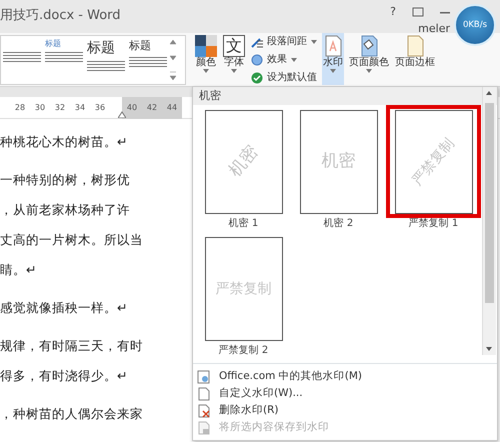 The image size is (500, 442). Describe the element at coordinates (20, 108) in the screenshot. I see `ruler-number: 28` at that location.